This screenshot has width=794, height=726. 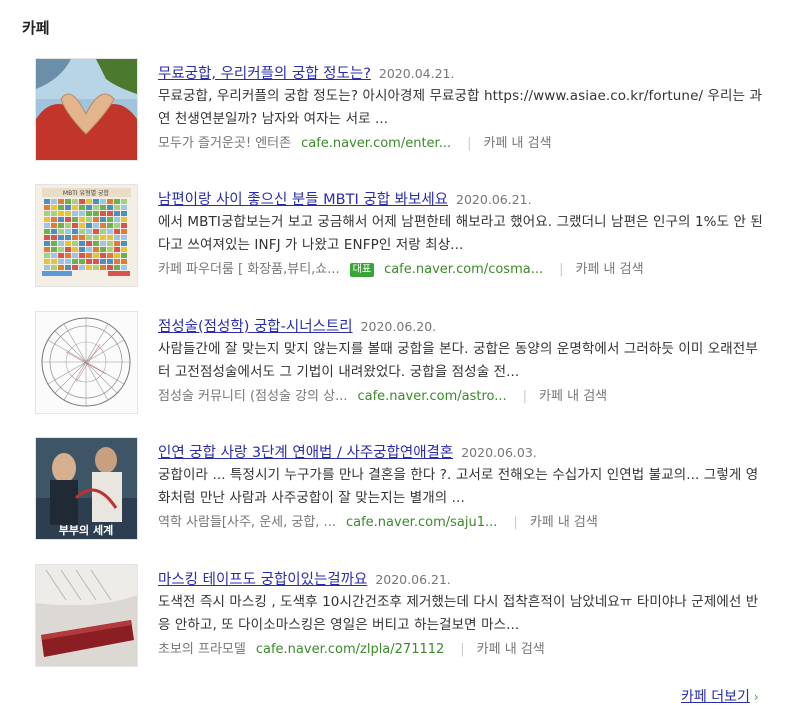 I want to click on thumbnail-astrology-chart, so click(x=86, y=362).